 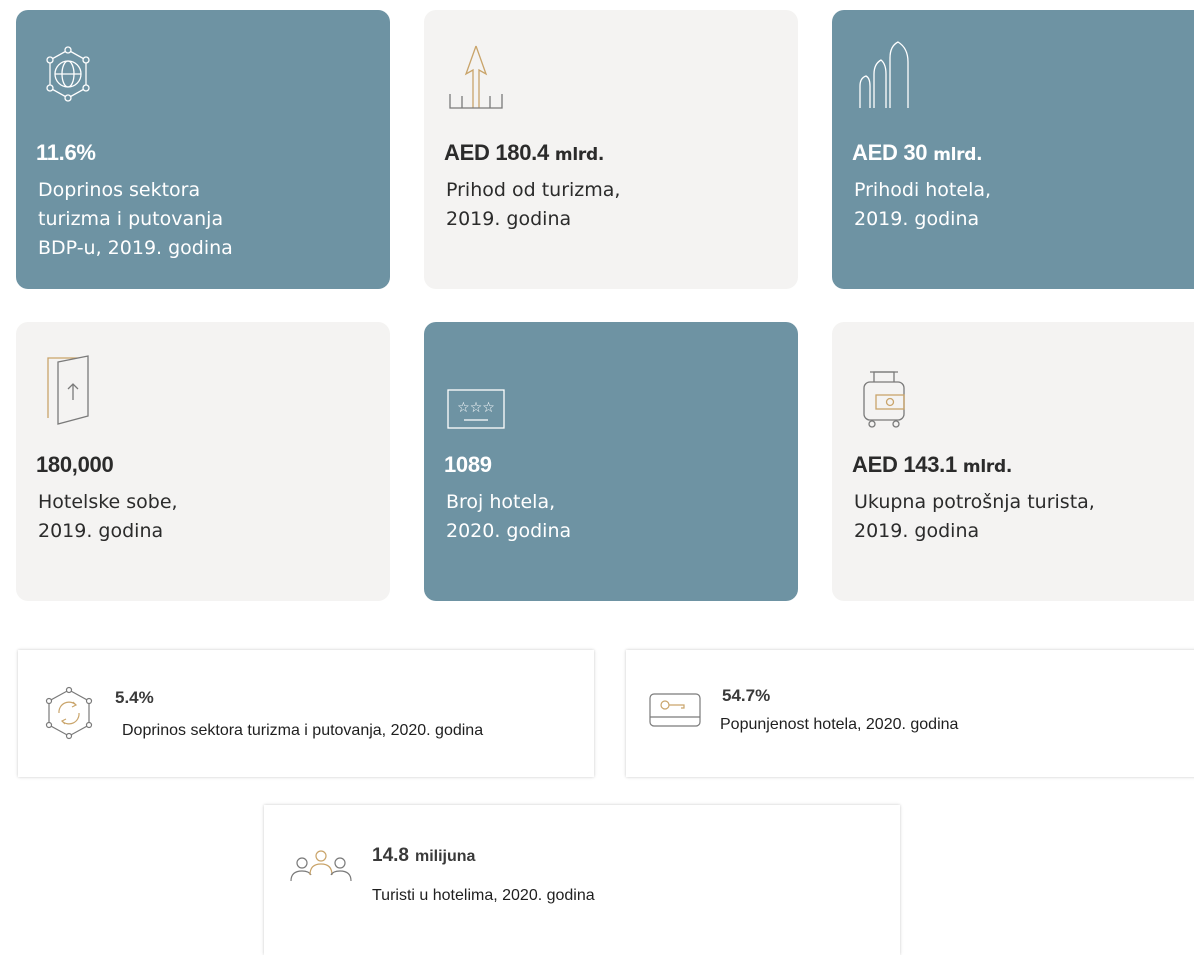 I want to click on stat-value: 54.7%, so click(x=746, y=695).